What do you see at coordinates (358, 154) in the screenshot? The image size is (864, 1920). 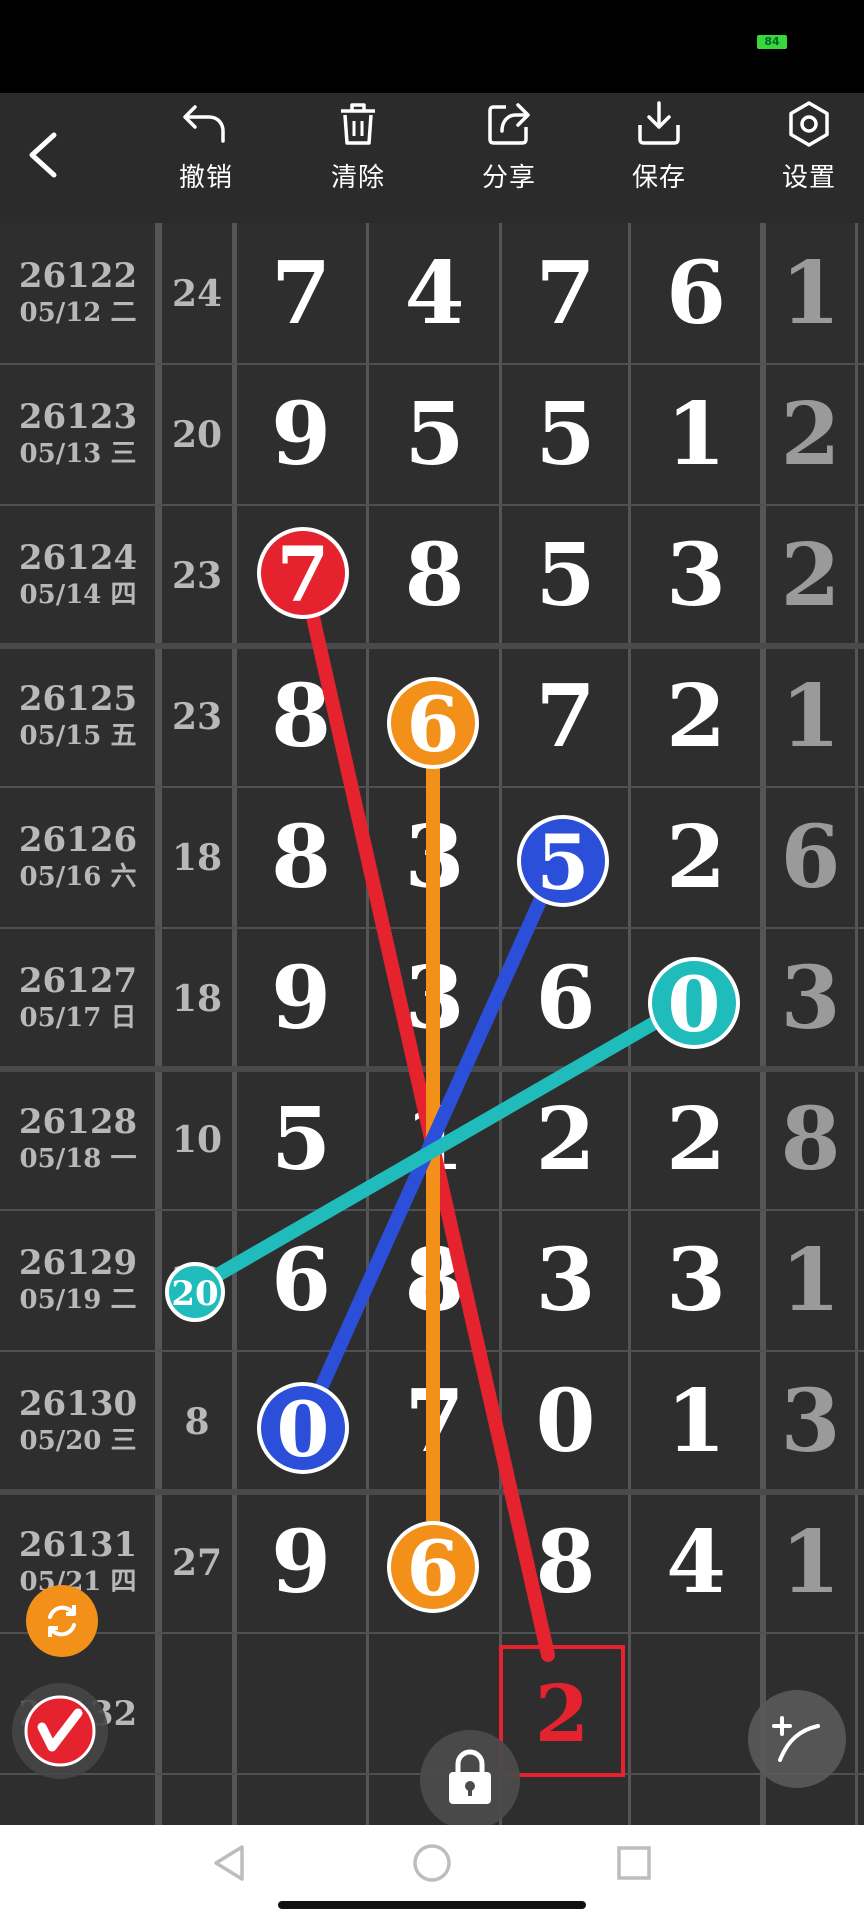 I see `clear-button: 清除` at bounding box center [358, 154].